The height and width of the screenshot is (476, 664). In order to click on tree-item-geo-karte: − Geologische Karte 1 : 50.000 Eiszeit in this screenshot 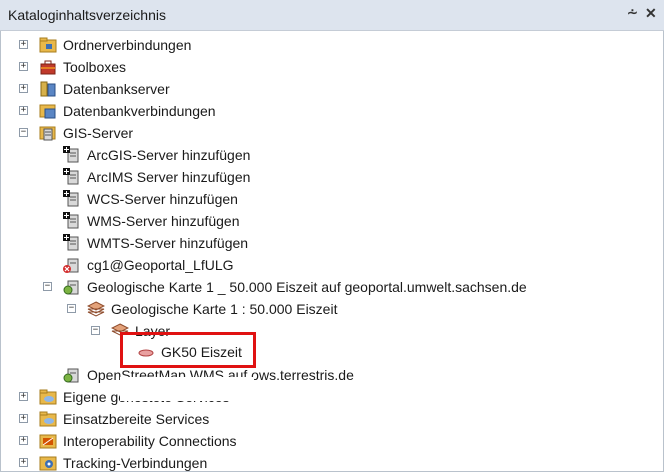, I will do `click(332, 309)`.